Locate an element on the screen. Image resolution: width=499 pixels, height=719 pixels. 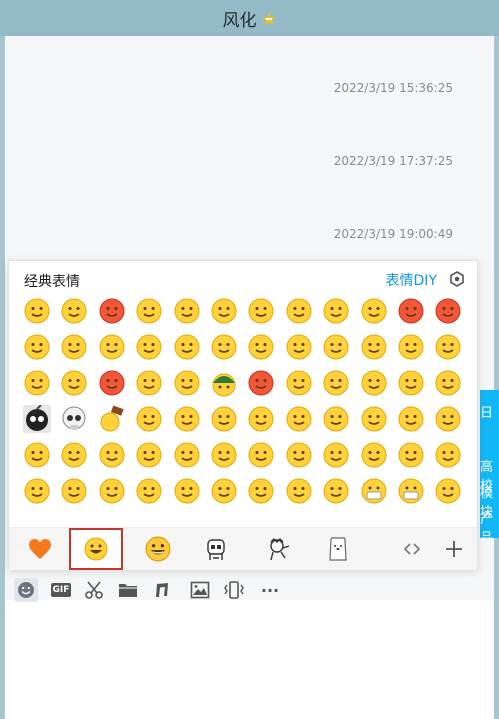
emoji-thumbs-icon is located at coordinates (187, 419).